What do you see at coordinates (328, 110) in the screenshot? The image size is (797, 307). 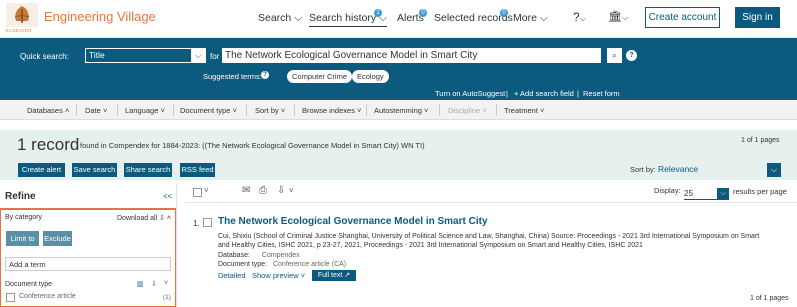 I see `filter-browse-indexes-label: Browse indexes` at bounding box center [328, 110].